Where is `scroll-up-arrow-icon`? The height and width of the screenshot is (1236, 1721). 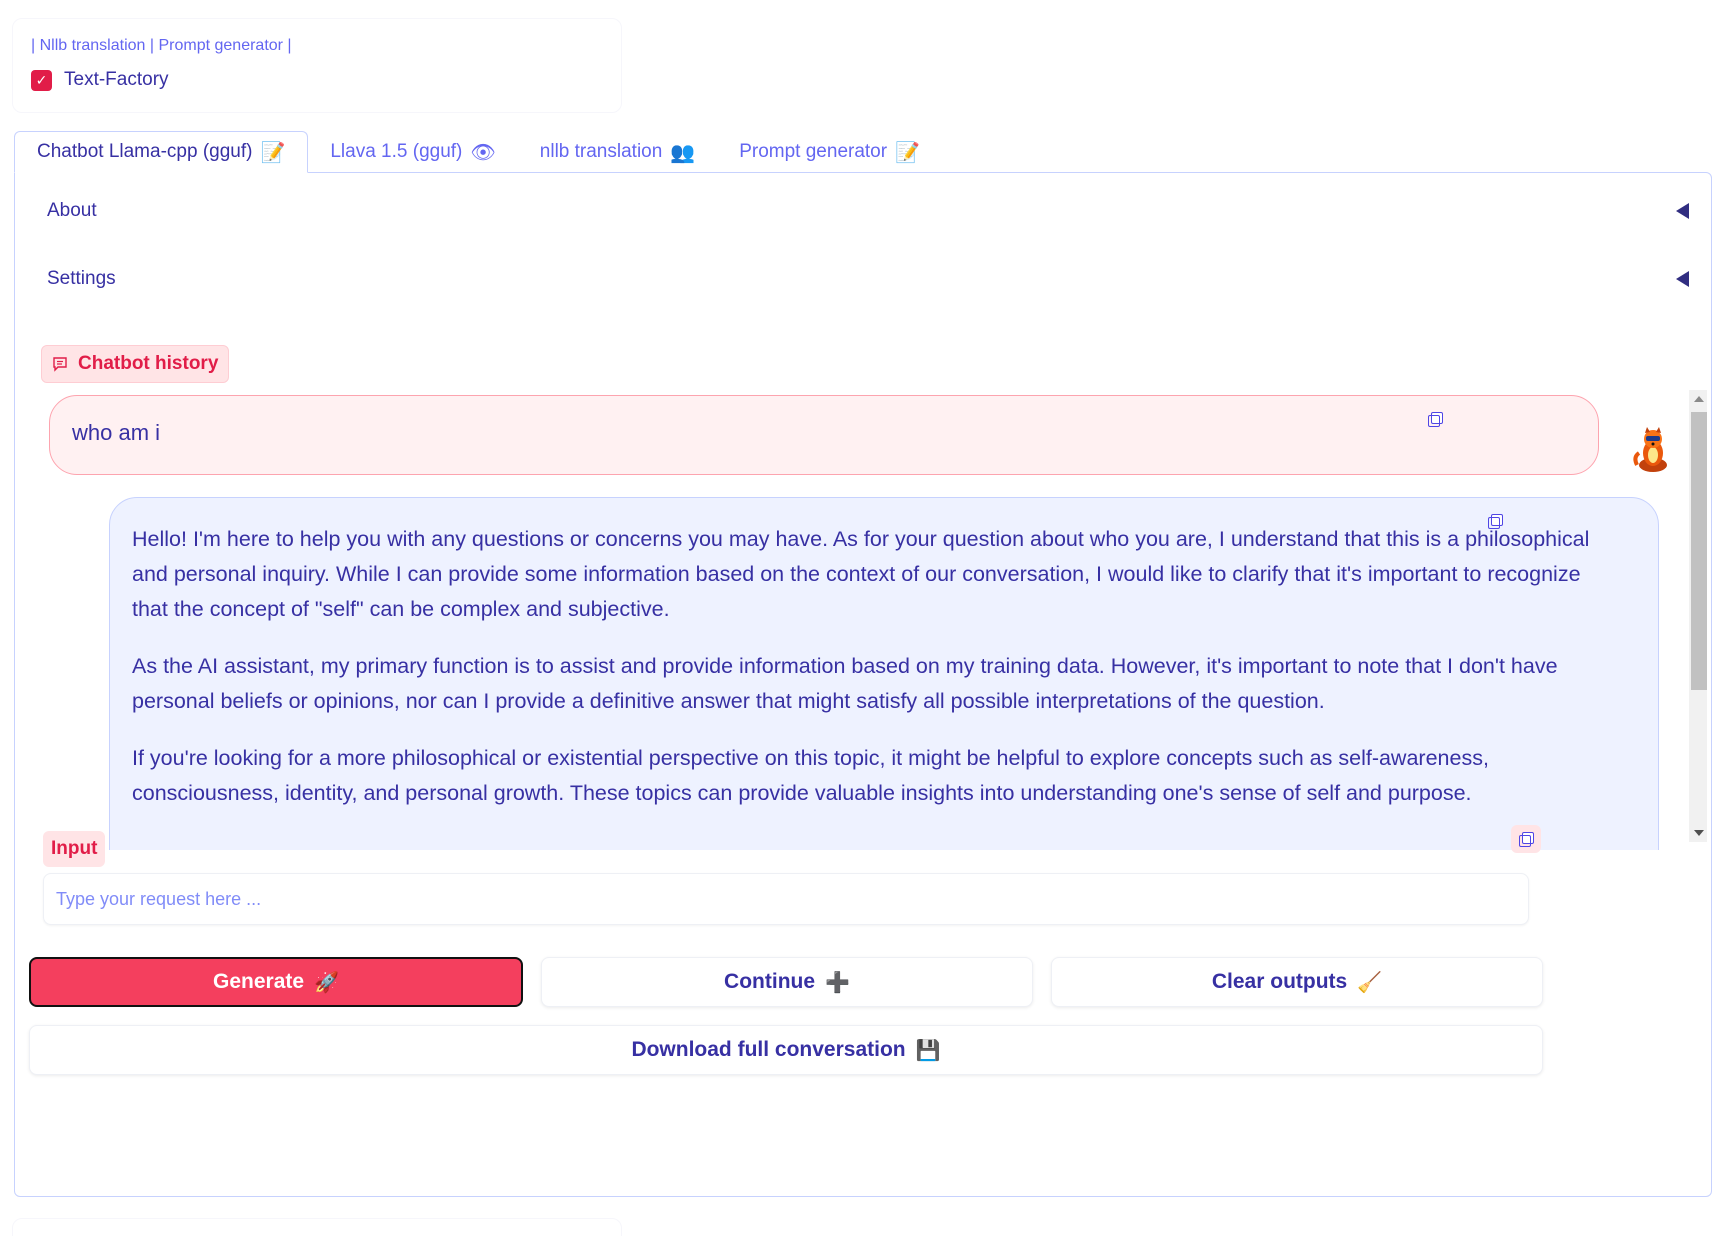
scroll-up-arrow-icon is located at coordinates (1699, 399).